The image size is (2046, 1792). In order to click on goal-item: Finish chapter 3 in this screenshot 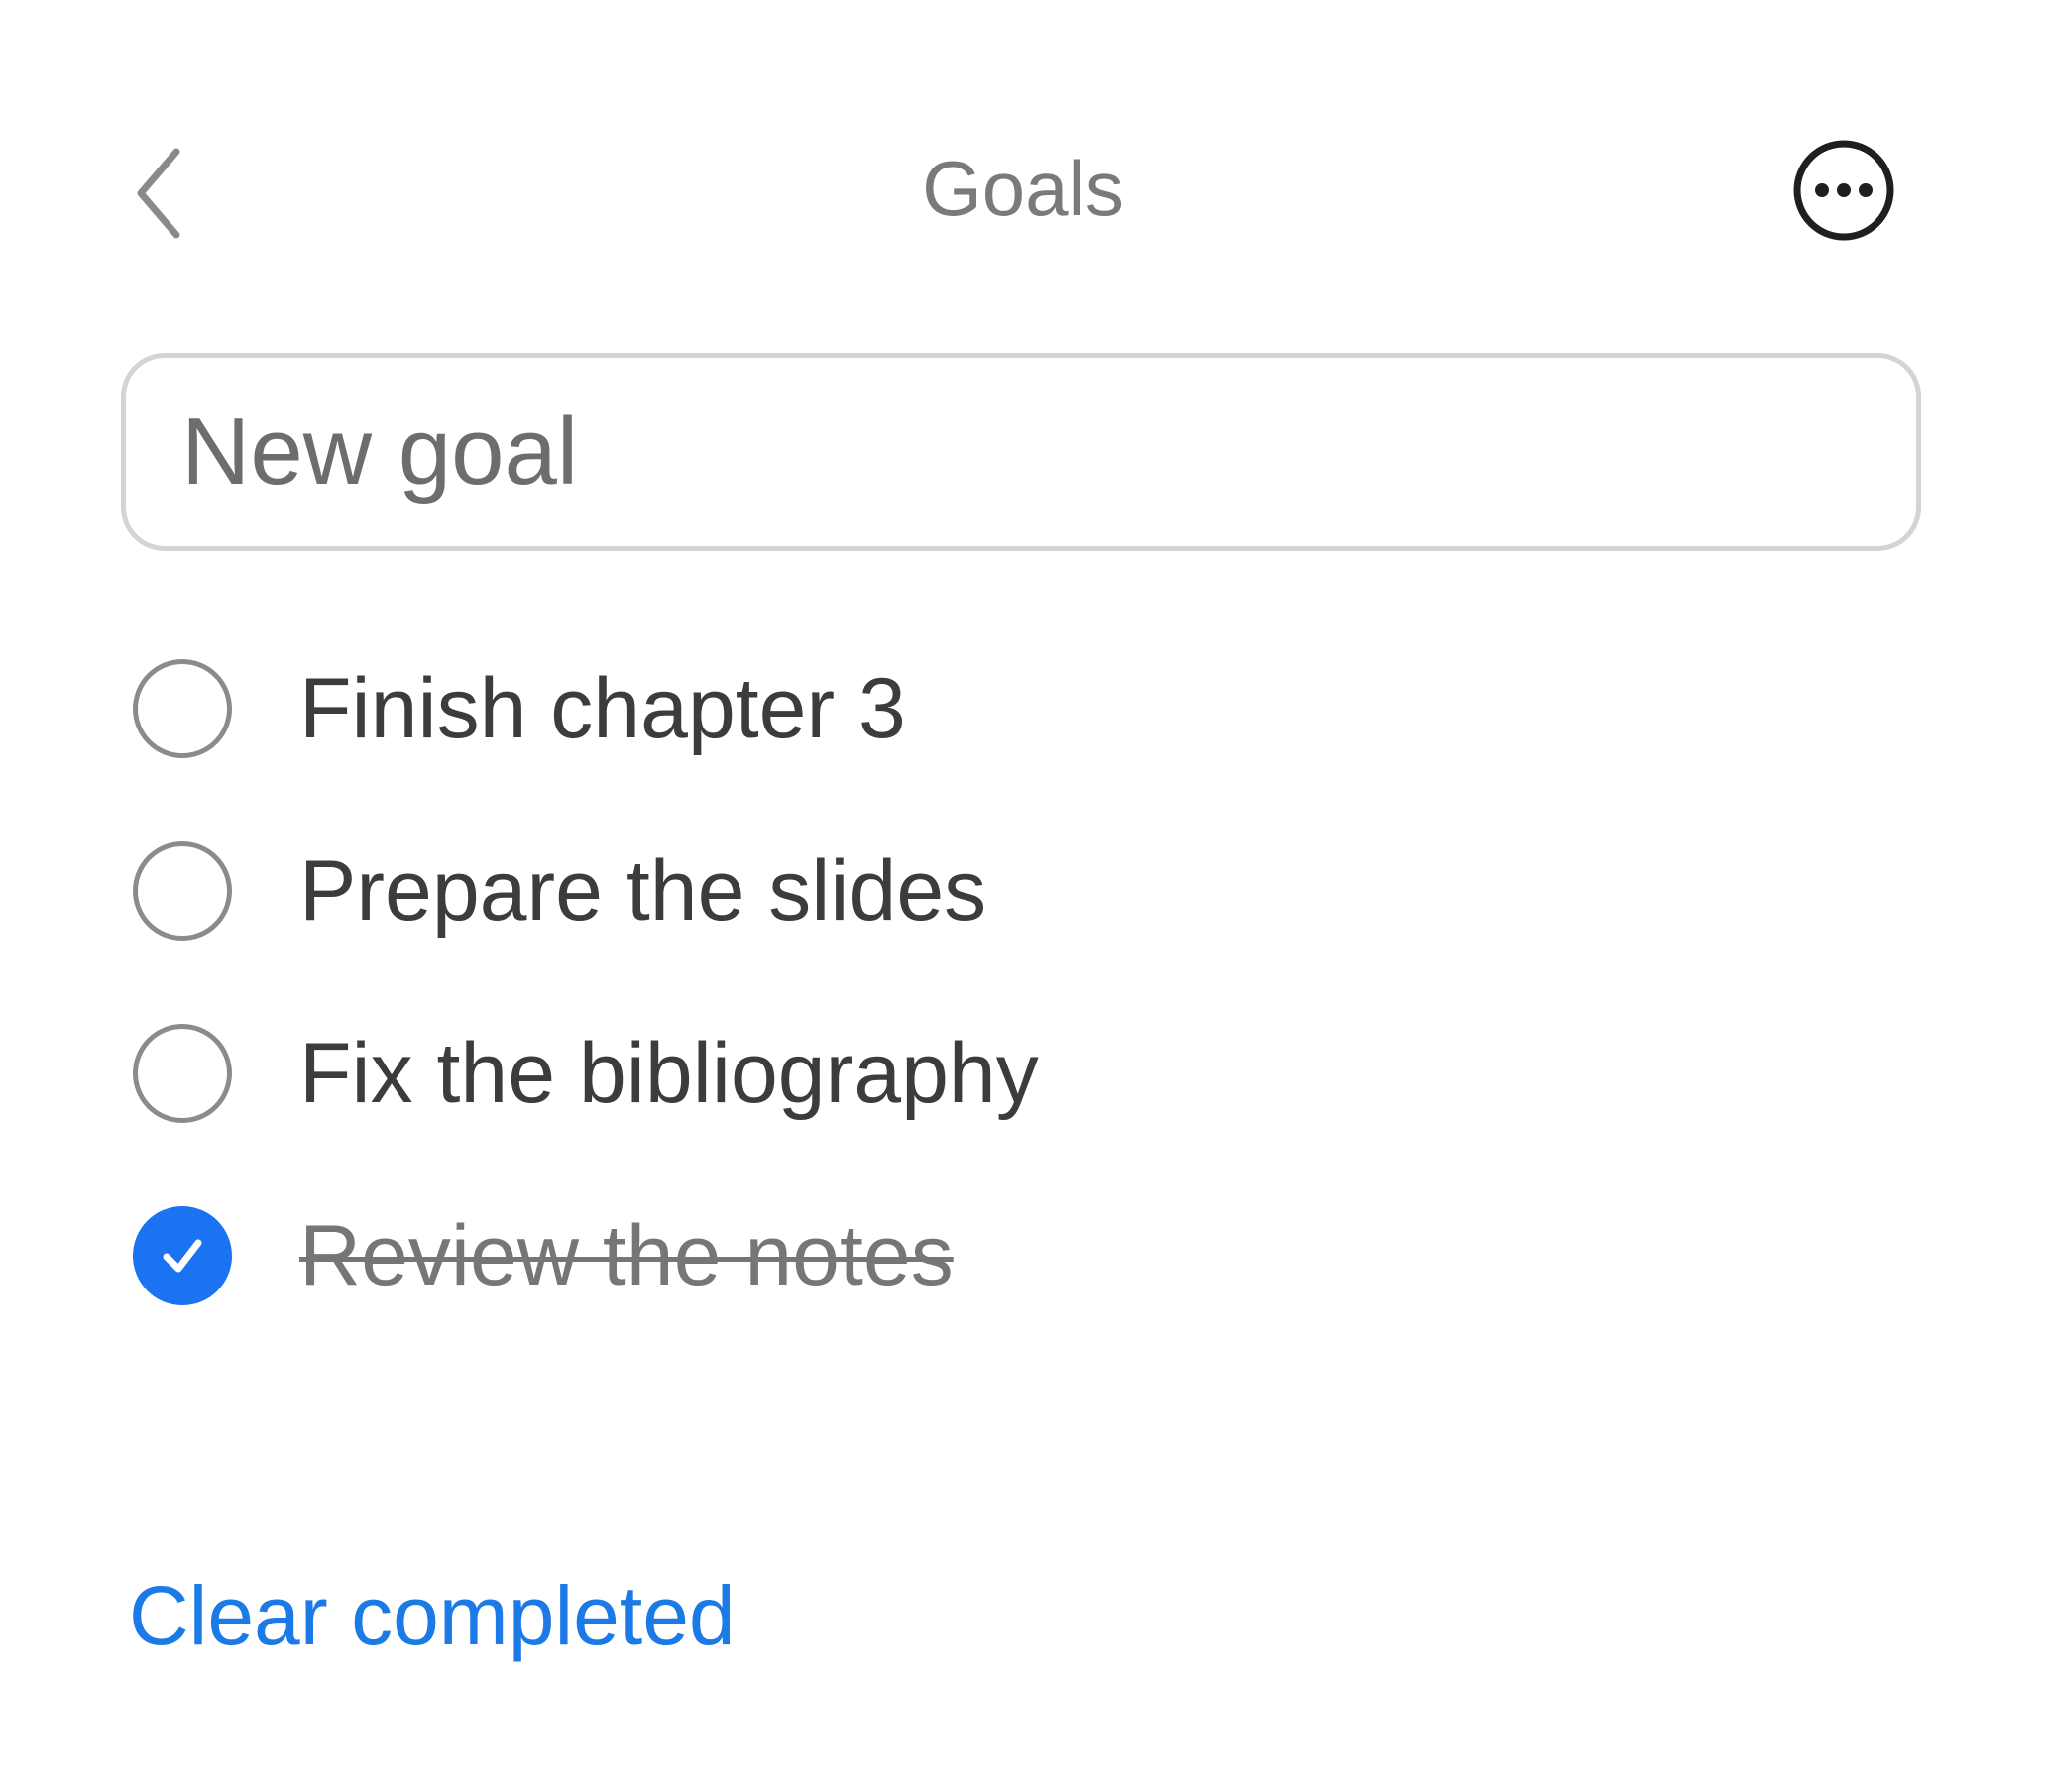, I will do `click(586, 708)`.